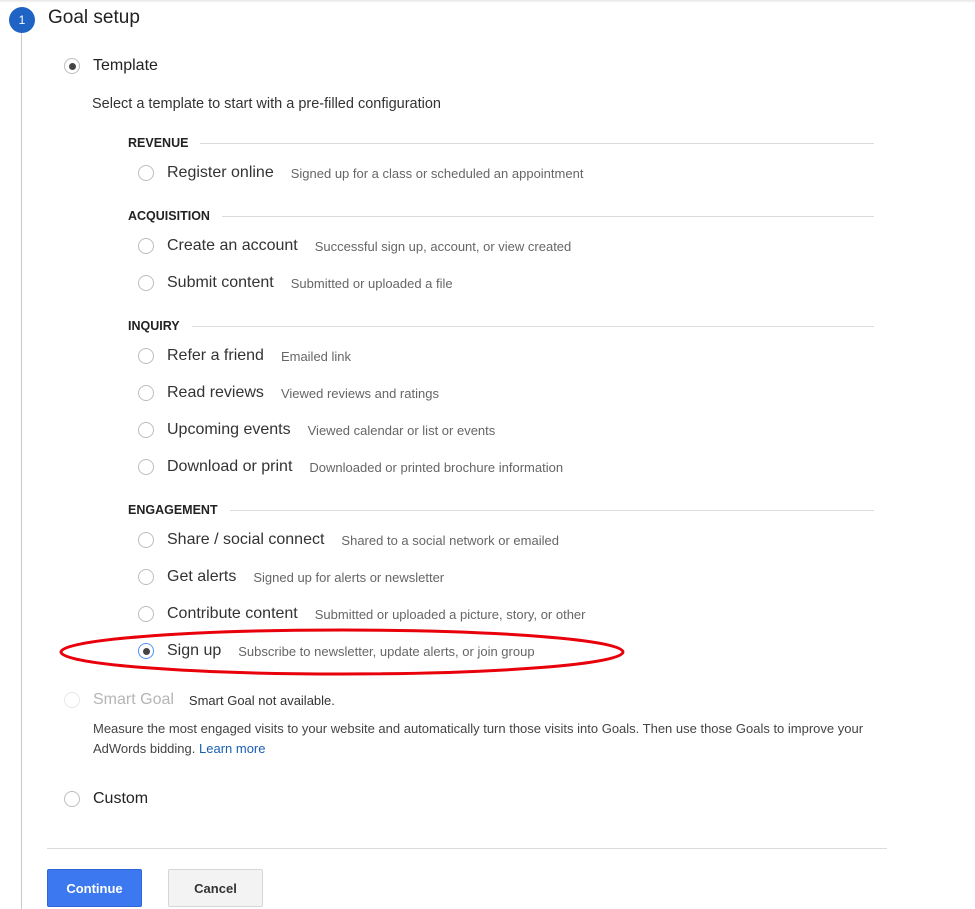  What do you see at coordinates (450, 540) in the screenshot?
I see `option-description: Shared to a social network or emailed` at bounding box center [450, 540].